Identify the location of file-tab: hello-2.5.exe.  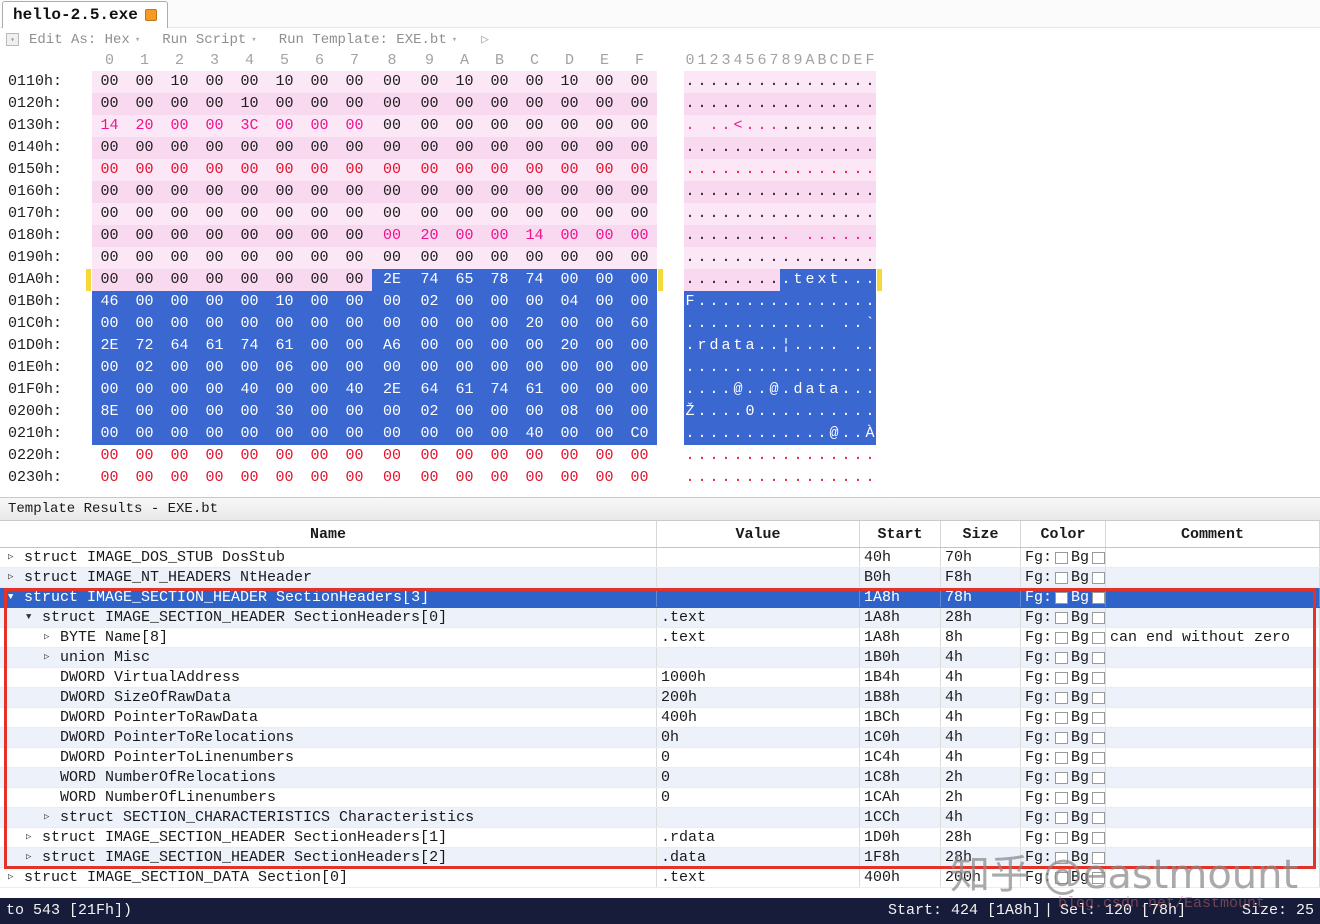
(85, 14).